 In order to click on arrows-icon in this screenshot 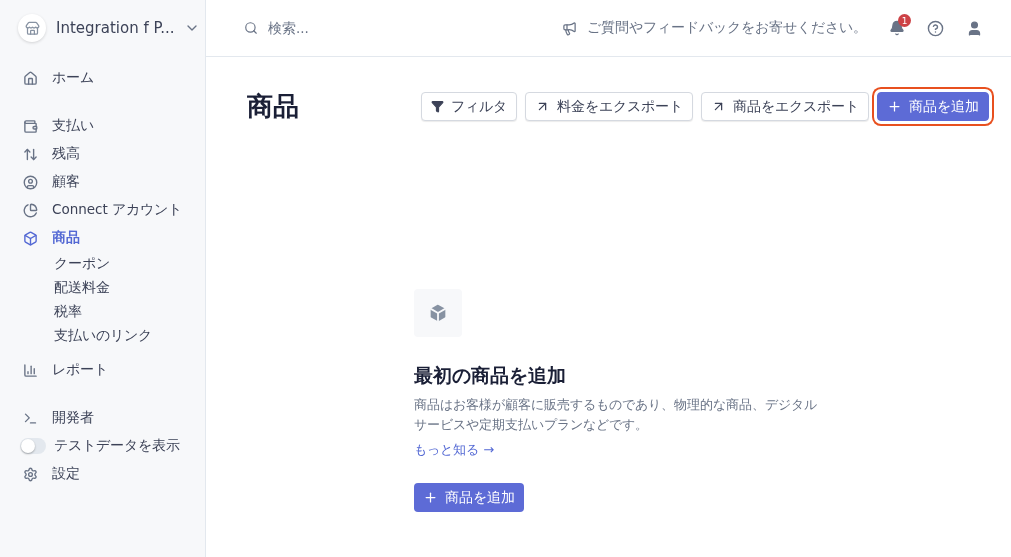, I will do `click(30, 154)`.